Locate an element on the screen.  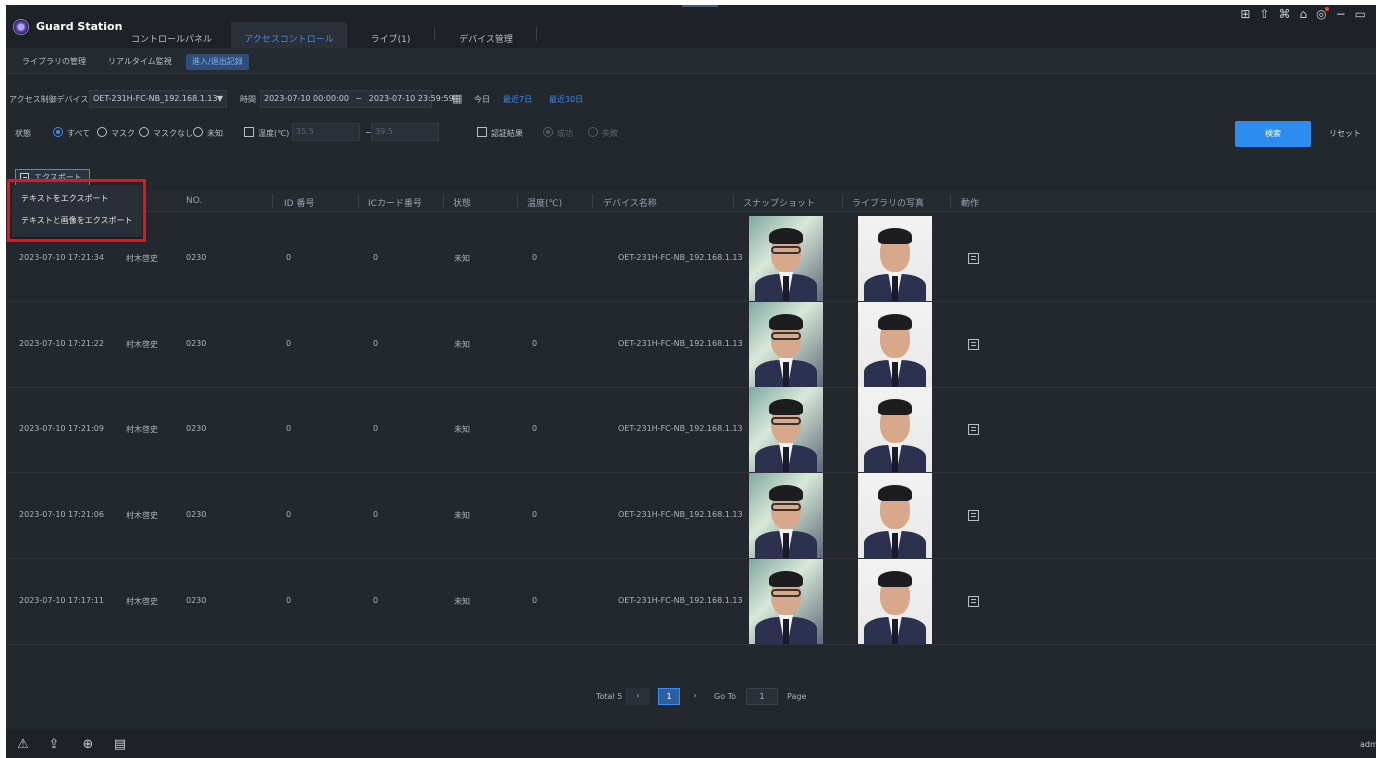
tab-device-management: デバイス管理 is located at coordinates (486, 35).